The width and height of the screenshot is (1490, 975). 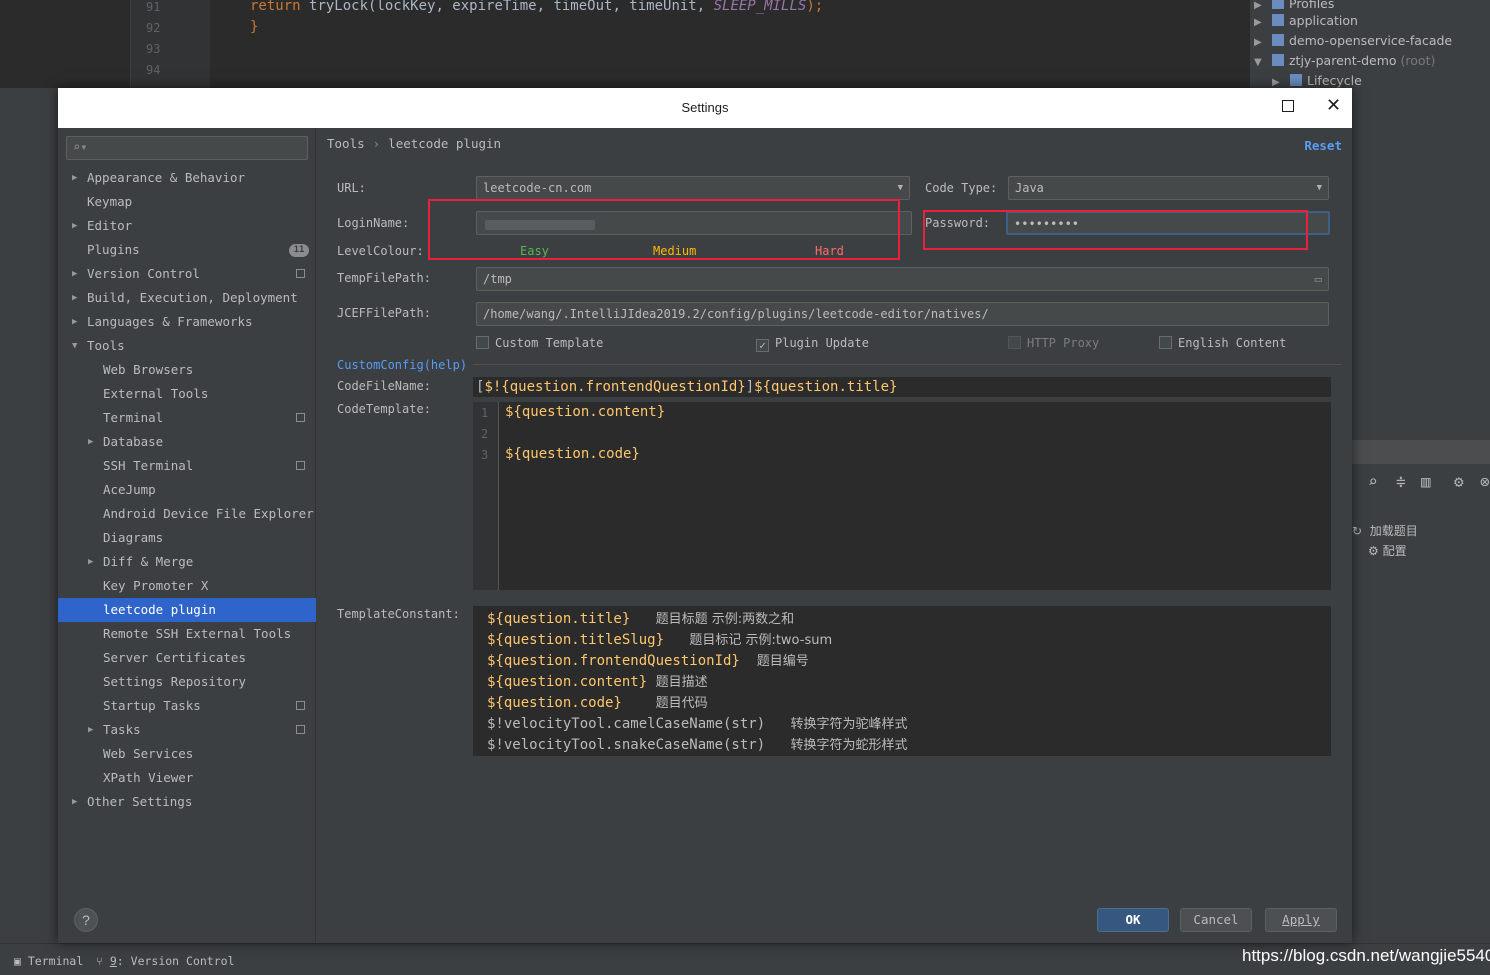 What do you see at coordinates (187, 682) in the screenshot?
I see `nav-settings-repository: Settings Repository` at bounding box center [187, 682].